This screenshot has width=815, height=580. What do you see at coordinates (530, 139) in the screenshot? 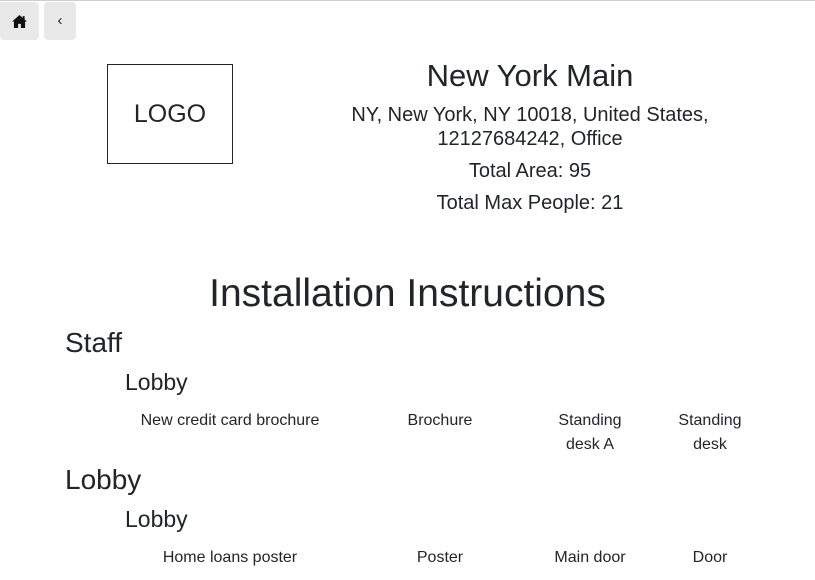
I see `address-line-2: 12127684242, Office` at bounding box center [530, 139].